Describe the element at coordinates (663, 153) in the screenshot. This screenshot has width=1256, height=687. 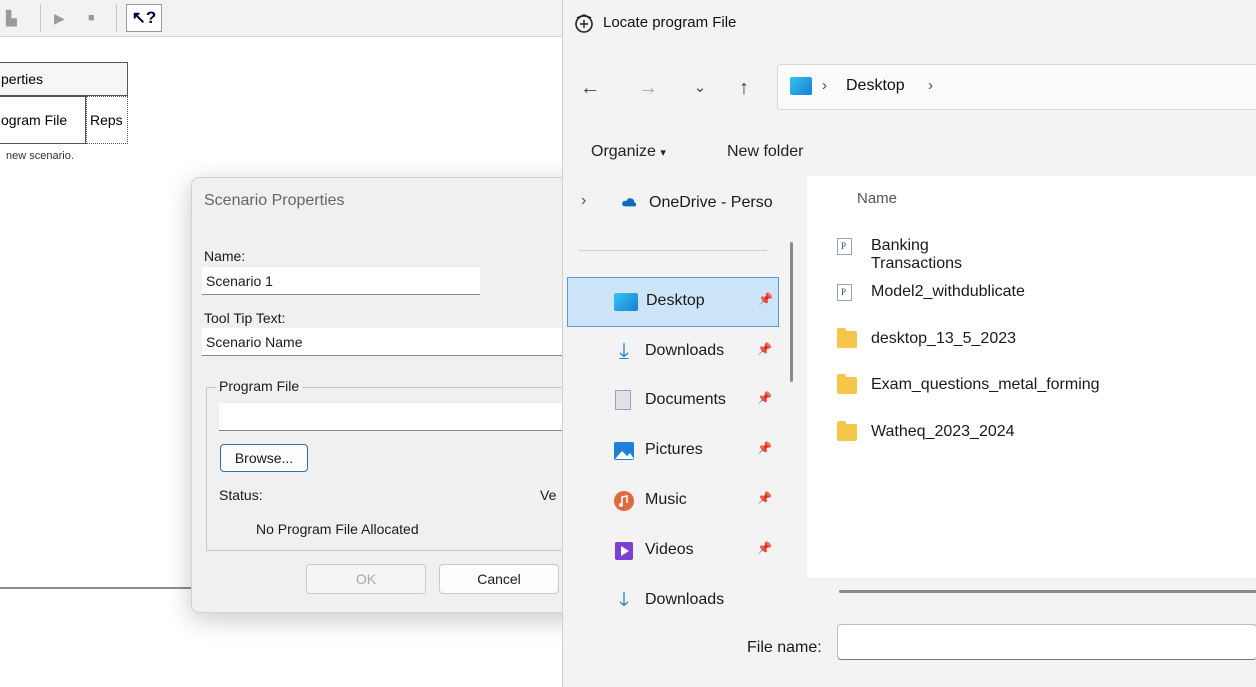
I see `caret-down-icon: ▾` at that location.